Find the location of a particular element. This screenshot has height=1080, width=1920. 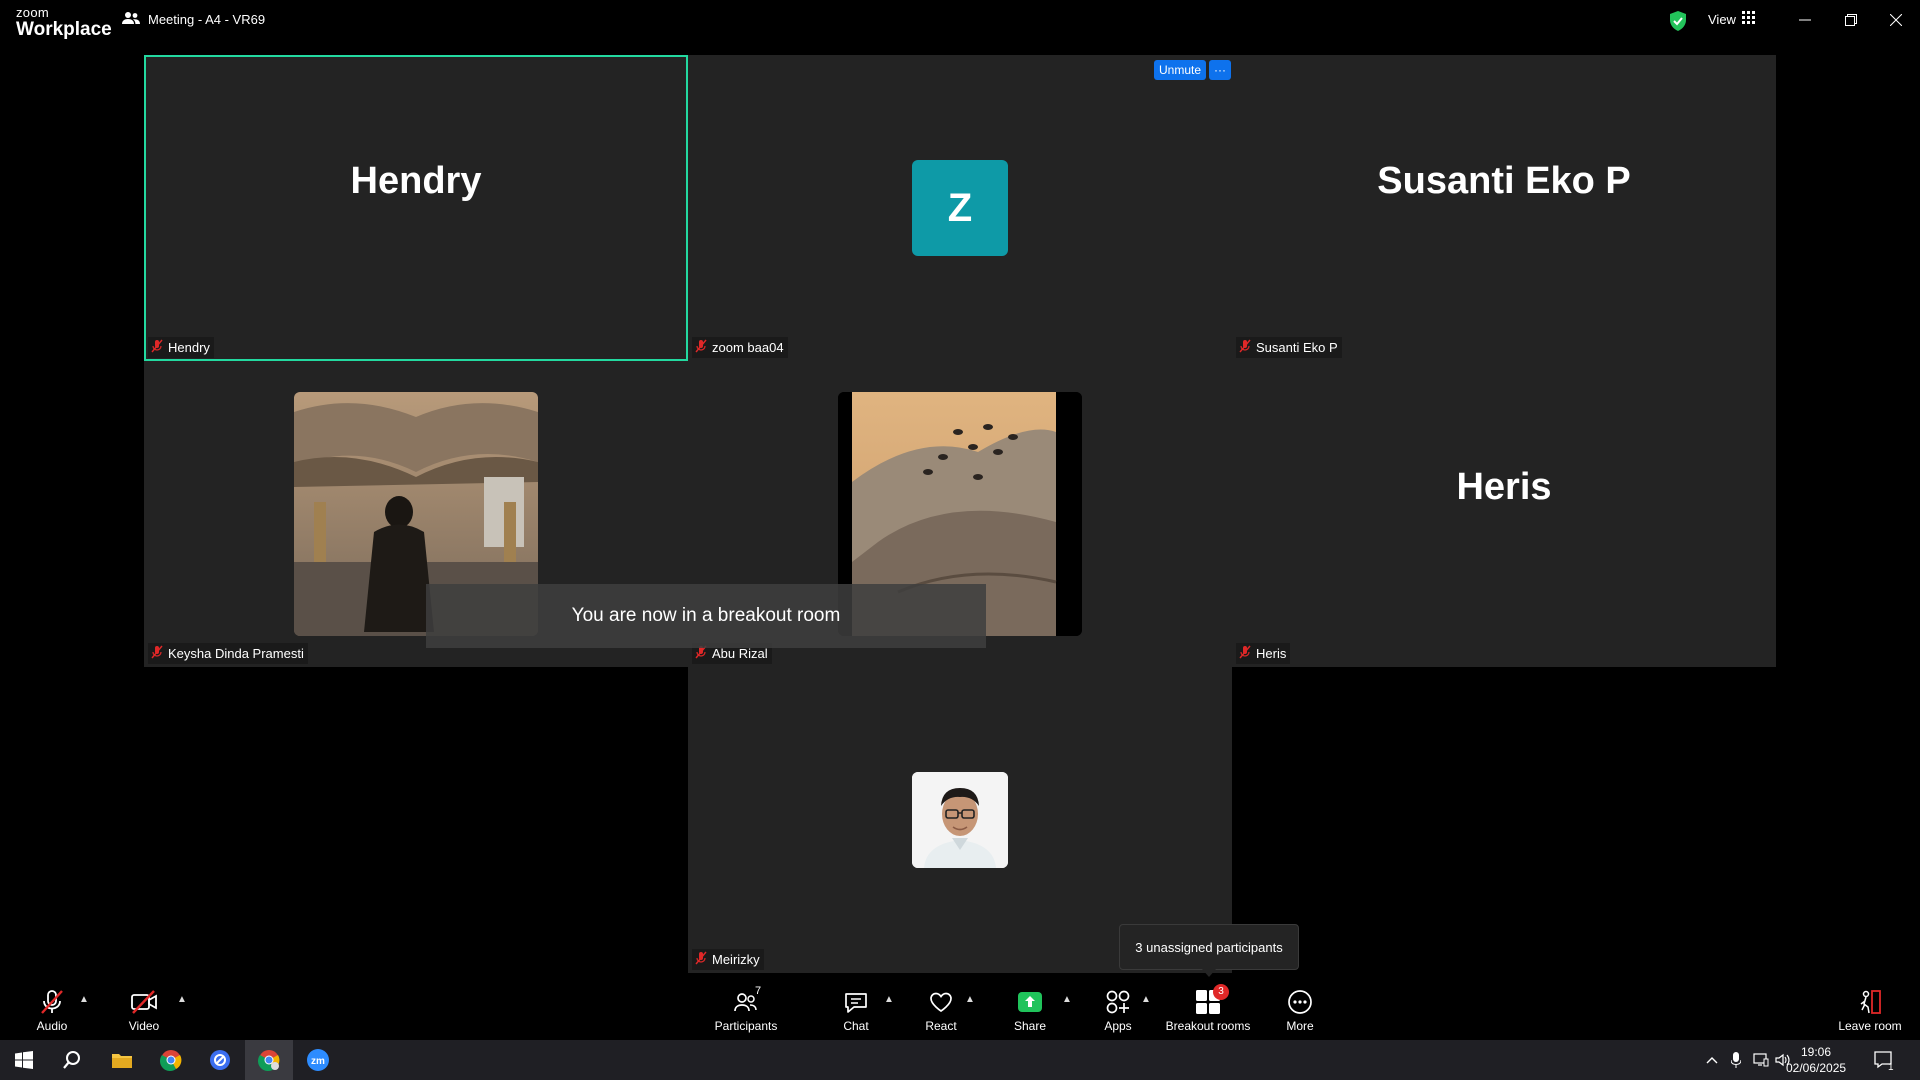

notifications-count: 1 is located at coordinates (1891, 1067).